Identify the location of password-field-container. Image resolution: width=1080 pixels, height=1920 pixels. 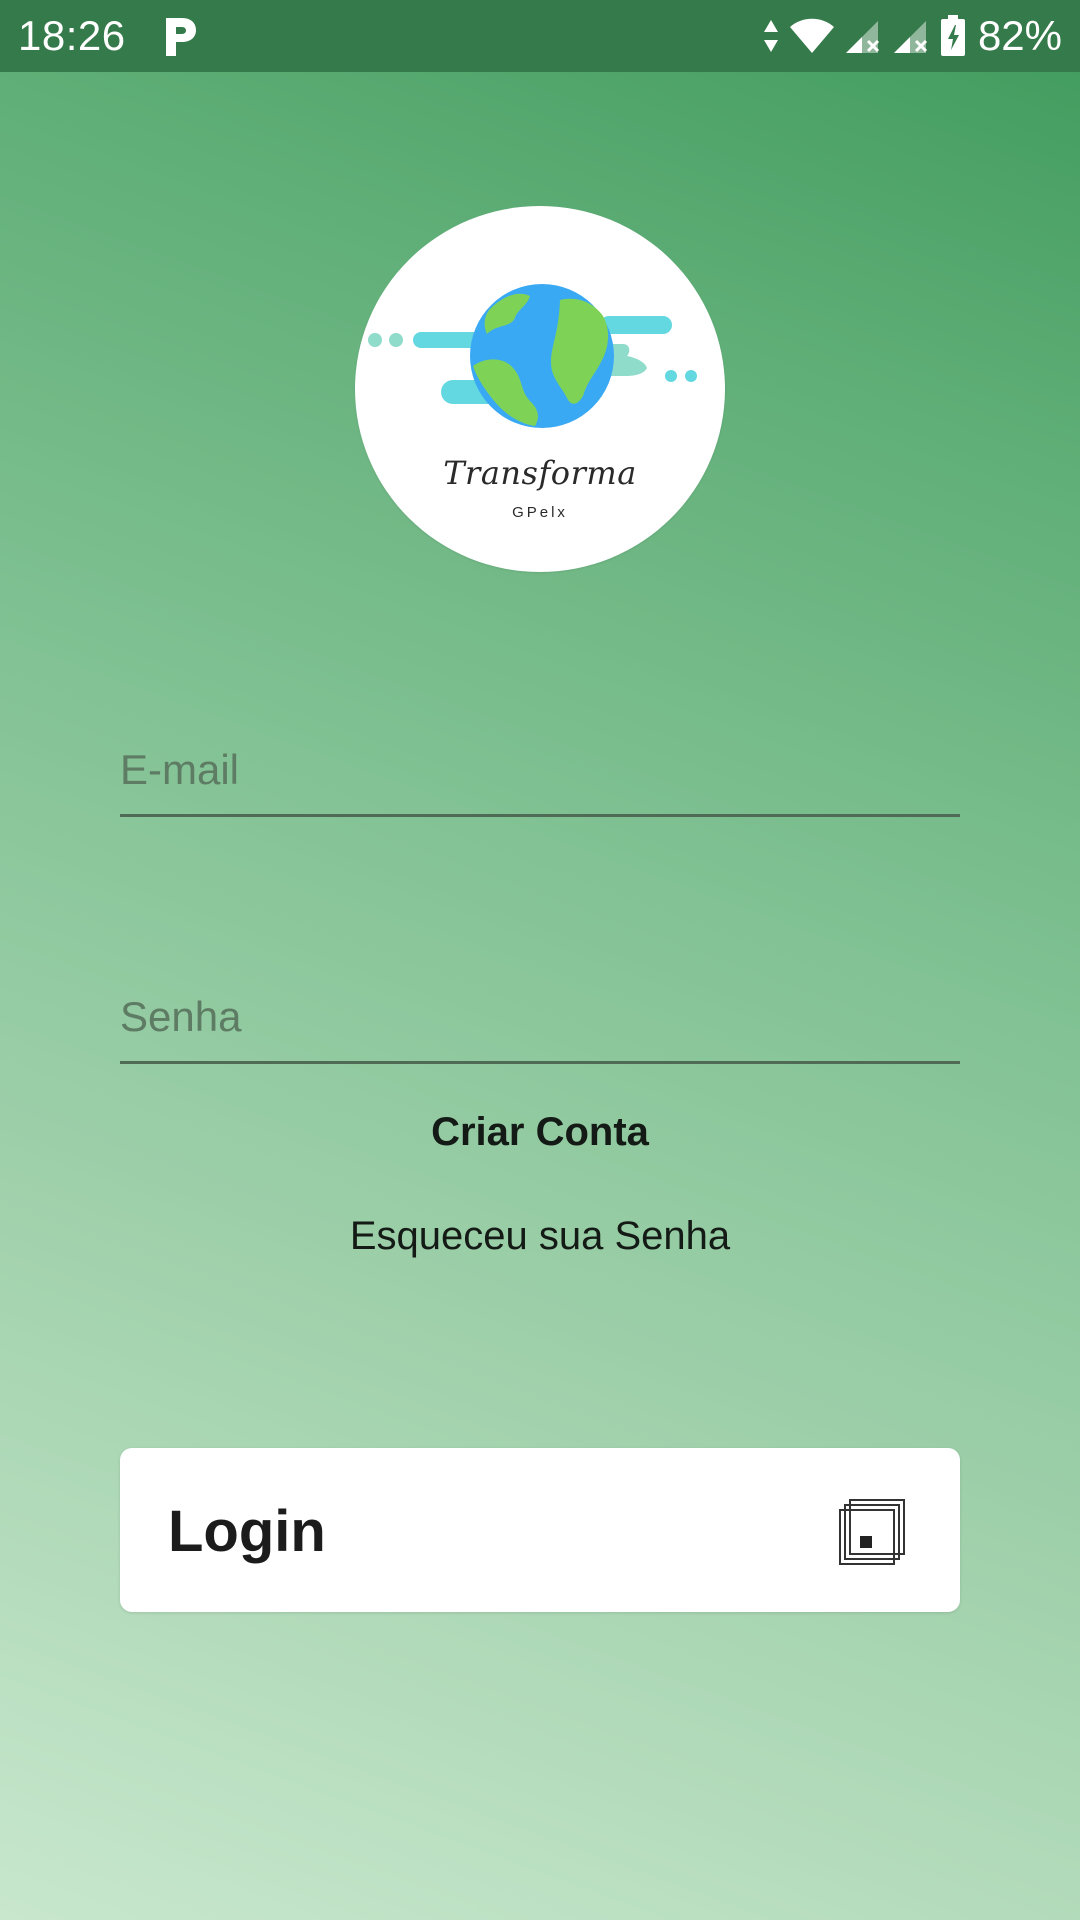
(540, 1007).